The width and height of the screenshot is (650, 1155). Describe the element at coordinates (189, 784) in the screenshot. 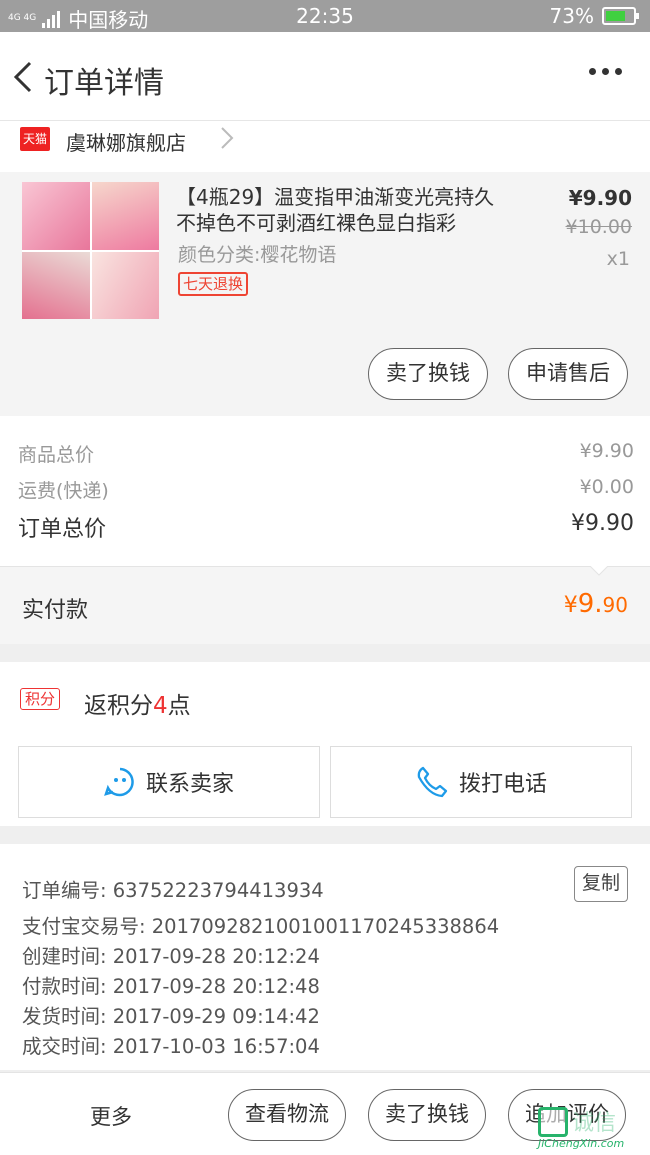

I see `contact-seller-label: 联系卖家` at that location.